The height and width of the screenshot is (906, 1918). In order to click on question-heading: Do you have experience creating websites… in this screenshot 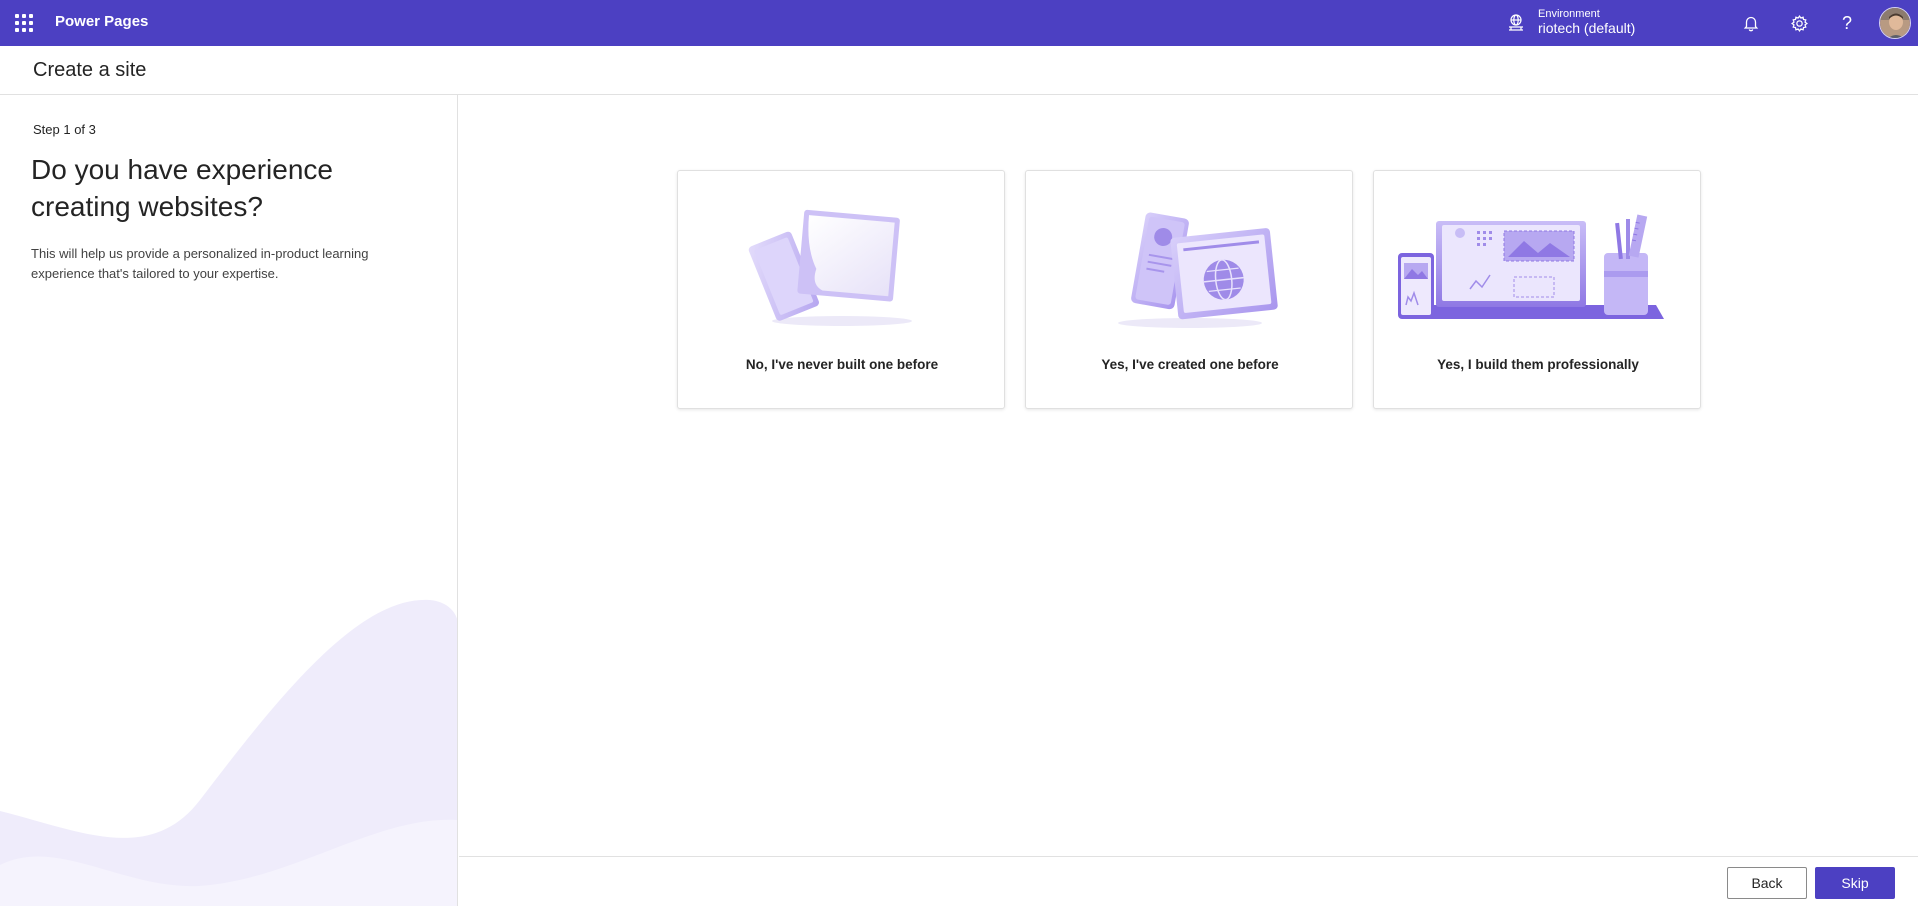, I will do `click(182, 188)`.